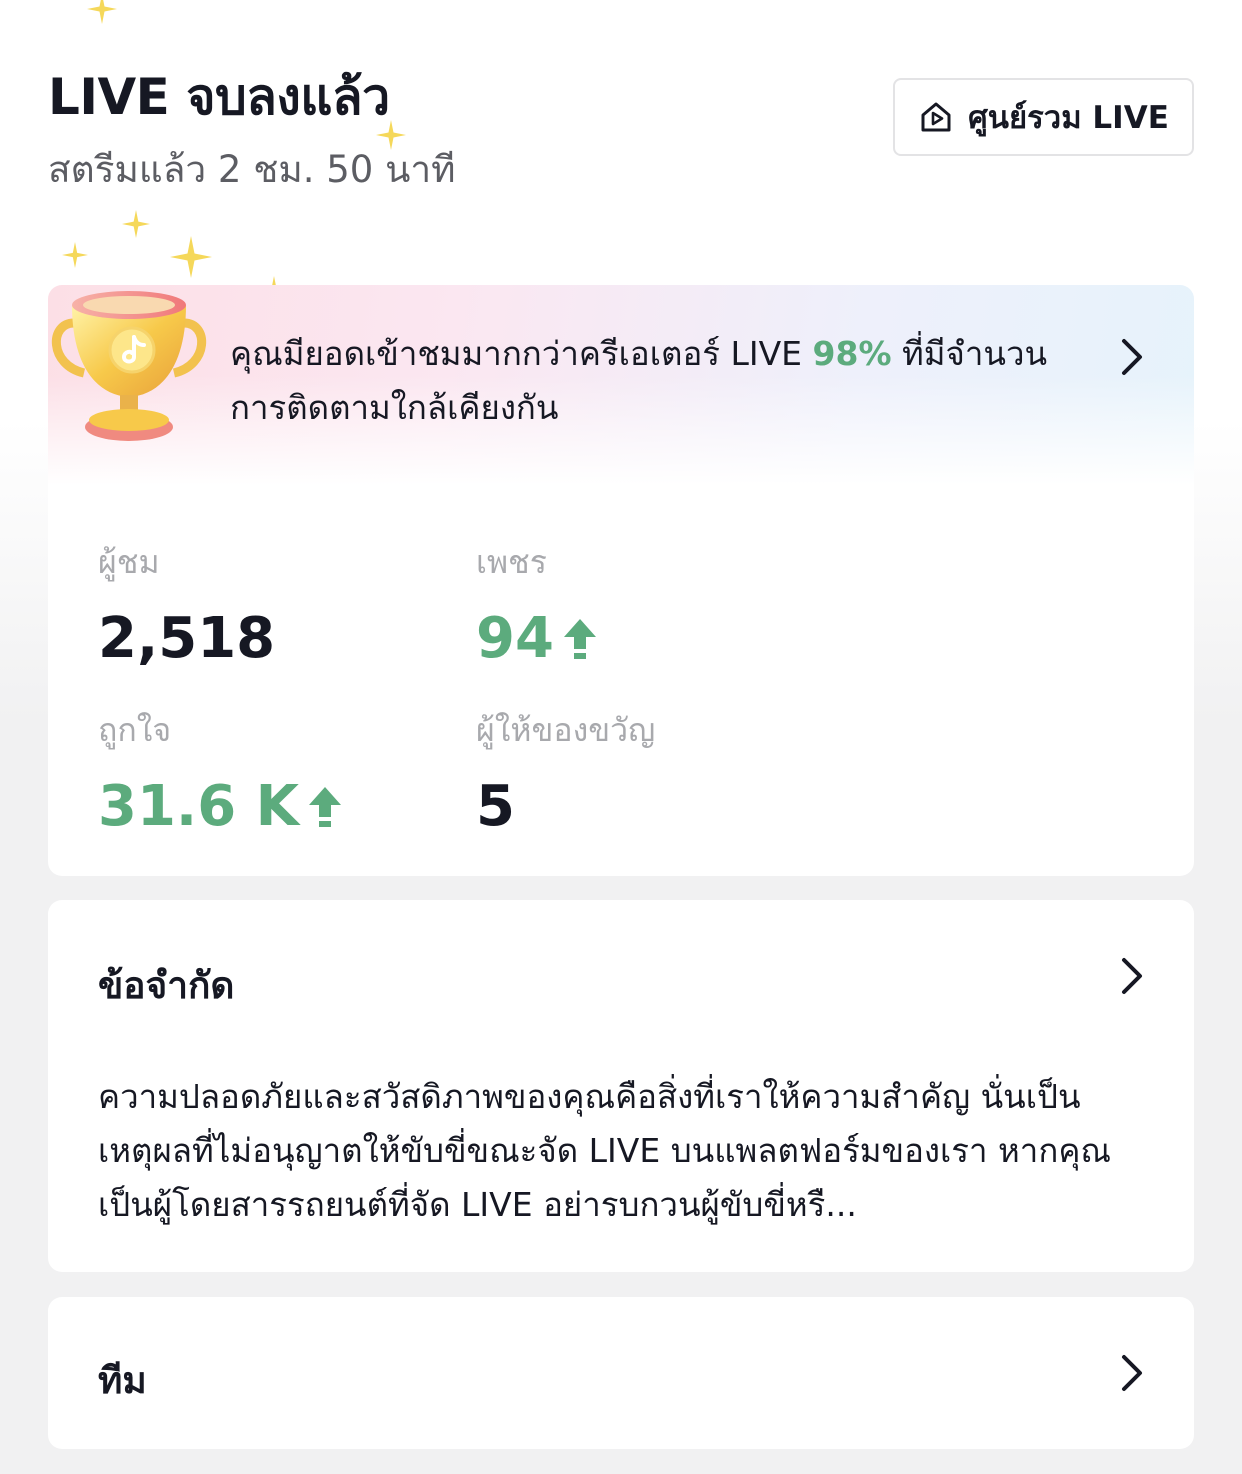 This screenshot has width=1242, height=1474. What do you see at coordinates (252, 169) in the screenshot?
I see `stream-duration: สตรีมแล้ว 2 ชม. 50 นาที` at bounding box center [252, 169].